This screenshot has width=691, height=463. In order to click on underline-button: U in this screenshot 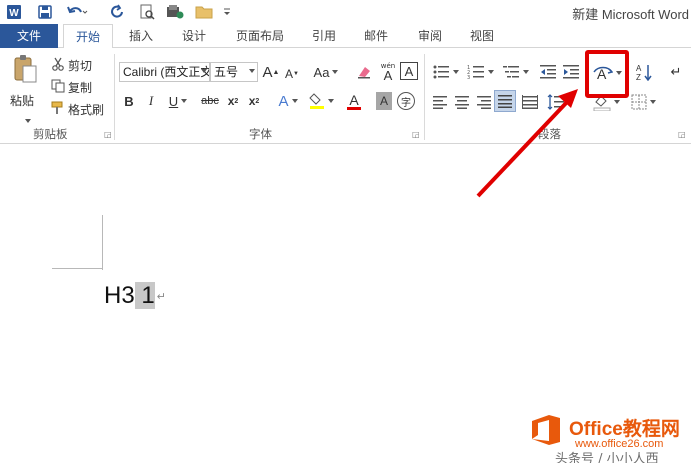, I will do `click(178, 101)`.